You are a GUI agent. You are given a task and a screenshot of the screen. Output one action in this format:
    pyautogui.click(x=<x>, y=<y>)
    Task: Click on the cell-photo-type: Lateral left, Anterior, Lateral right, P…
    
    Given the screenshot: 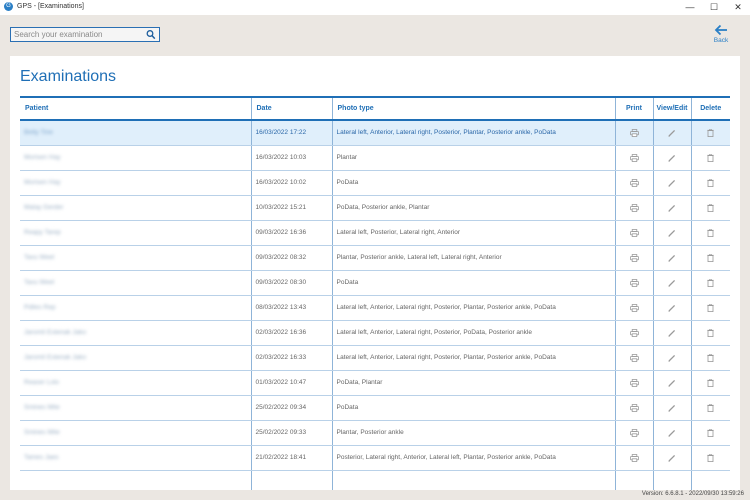 What is the action you would take?
    pyautogui.click(x=473, y=308)
    